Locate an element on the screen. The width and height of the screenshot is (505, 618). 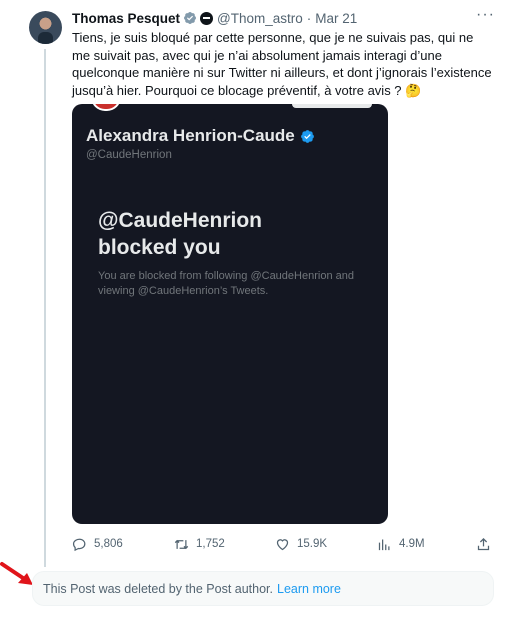
more-horizontal-icon: ··· is located at coordinates (486, 15).